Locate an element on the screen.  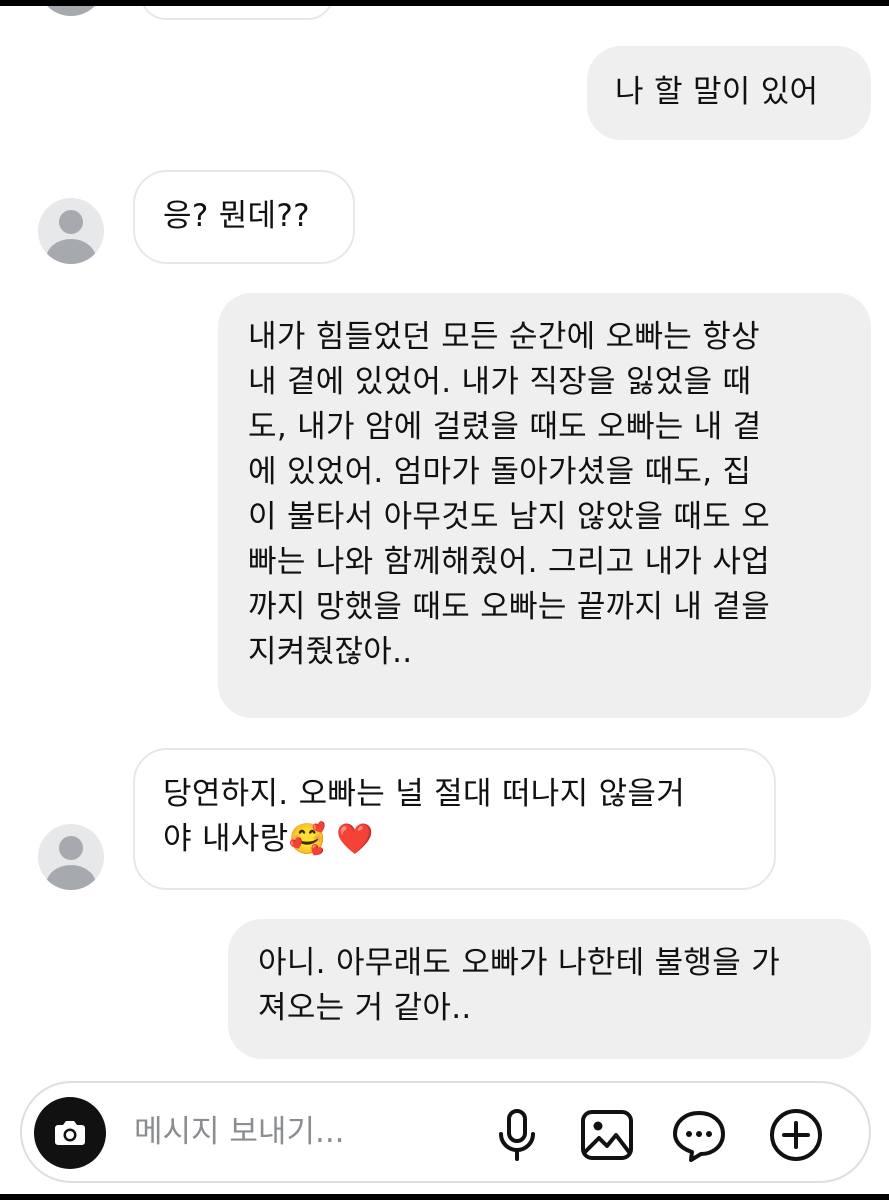
message-text: 응? 뭔데?? is located at coordinates (236, 216).